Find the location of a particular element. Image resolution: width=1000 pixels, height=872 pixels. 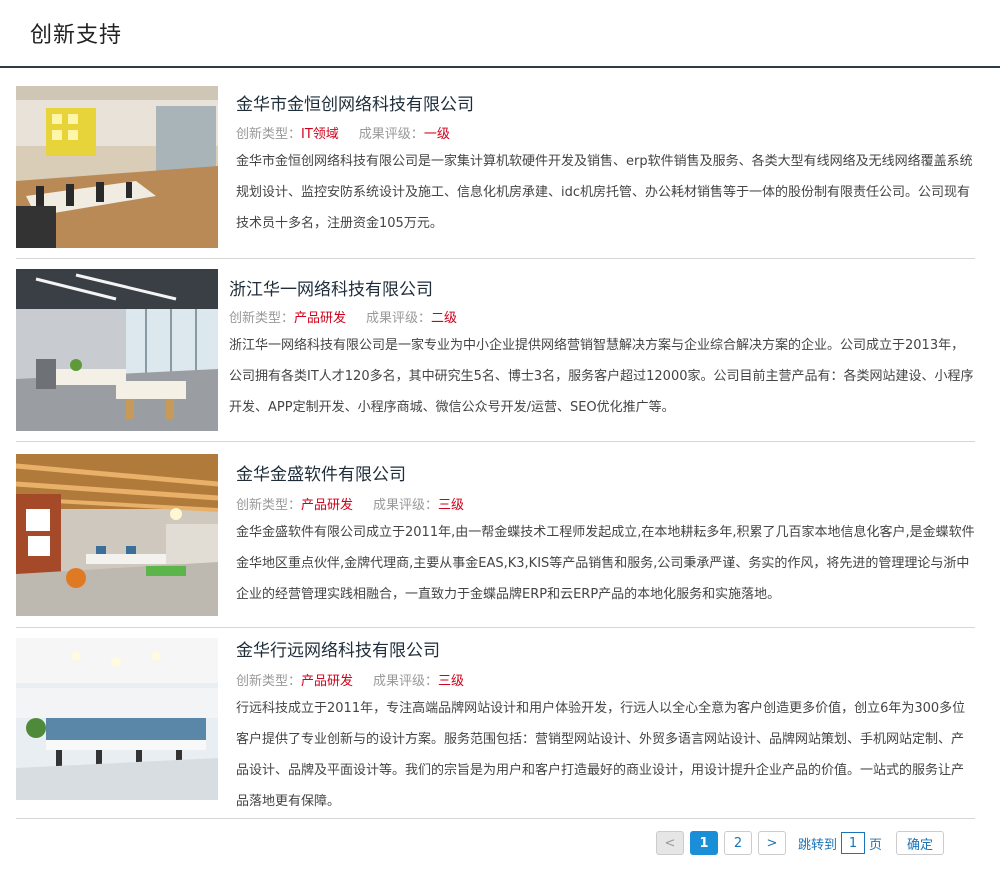

company-title: 金华金盛软件有限公司 is located at coordinates (321, 472).